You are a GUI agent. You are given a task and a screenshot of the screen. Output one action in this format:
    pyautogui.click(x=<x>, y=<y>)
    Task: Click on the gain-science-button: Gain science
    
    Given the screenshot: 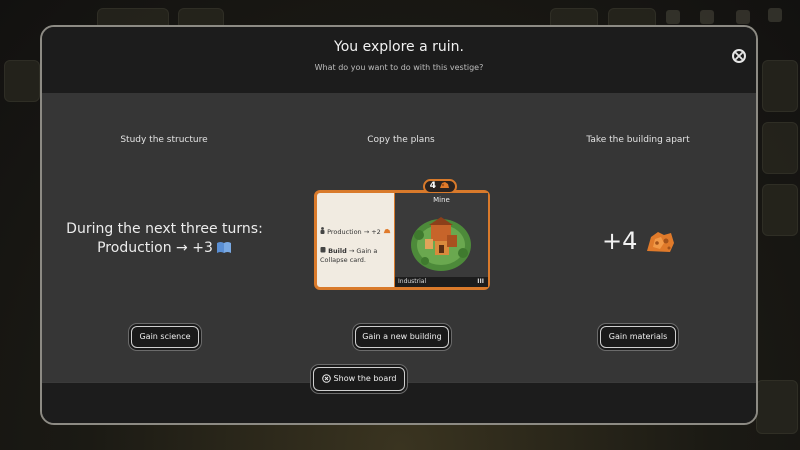 What is the action you would take?
    pyautogui.click(x=165, y=337)
    